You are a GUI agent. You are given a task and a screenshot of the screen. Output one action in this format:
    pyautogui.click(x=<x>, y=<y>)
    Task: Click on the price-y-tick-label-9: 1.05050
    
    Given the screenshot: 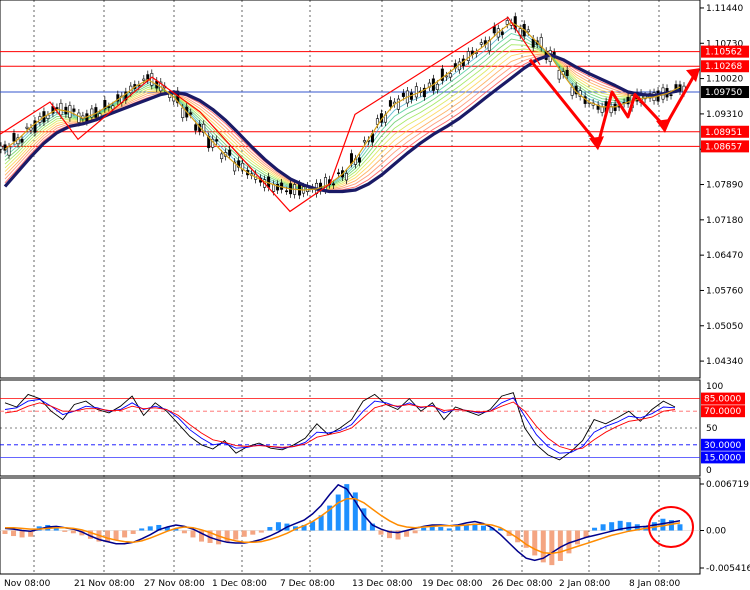 What is the action you would take?
    pyautogui.click(x=724, y=327)
    